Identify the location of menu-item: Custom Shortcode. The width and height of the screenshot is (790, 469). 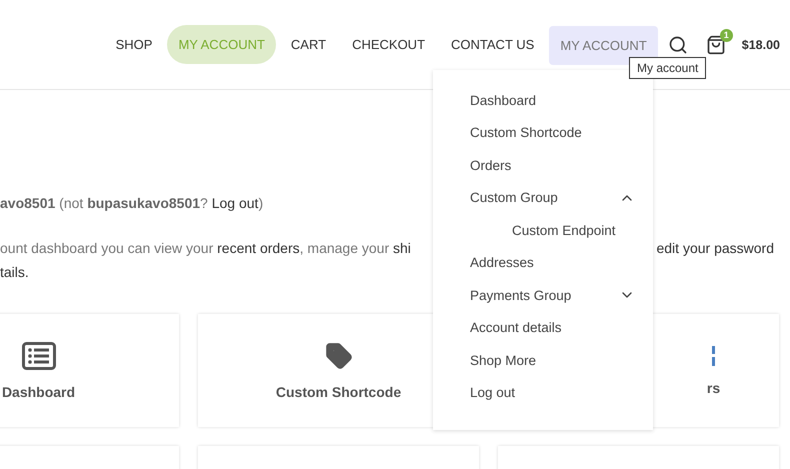
(526, 132).